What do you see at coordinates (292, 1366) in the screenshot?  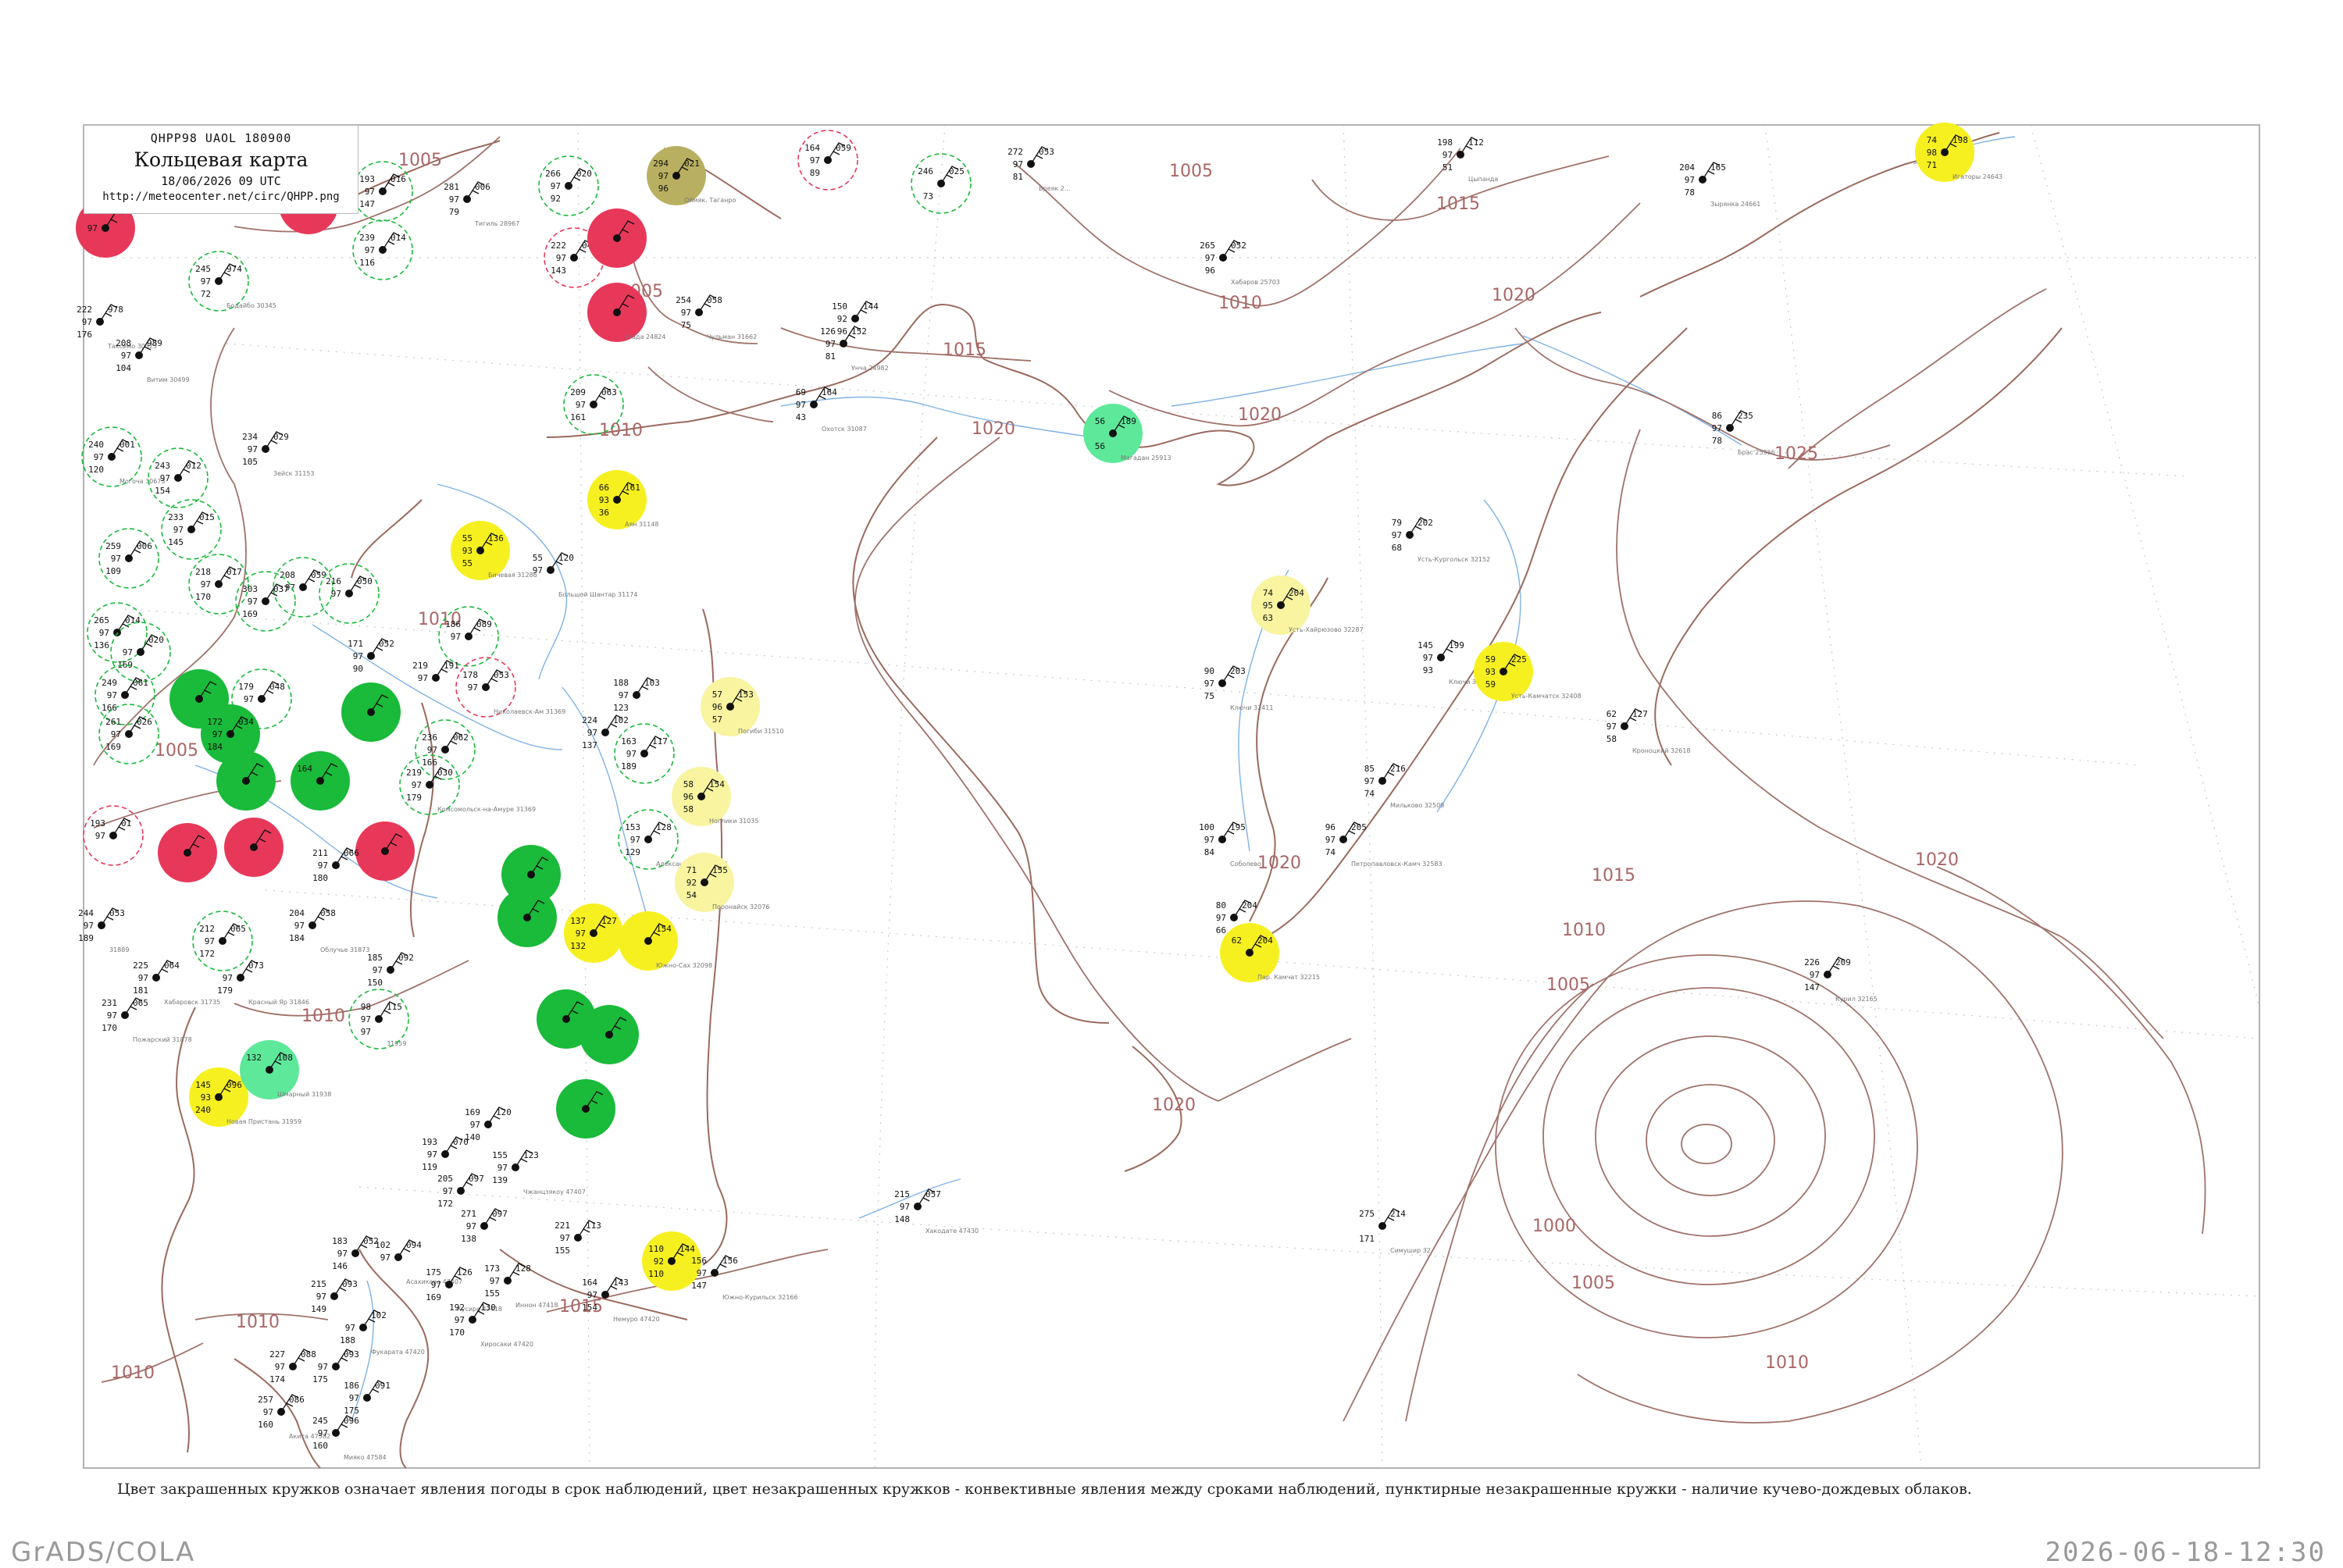 I see `station-marker: 227 97 174 088` at bounding box center [292, 1366].